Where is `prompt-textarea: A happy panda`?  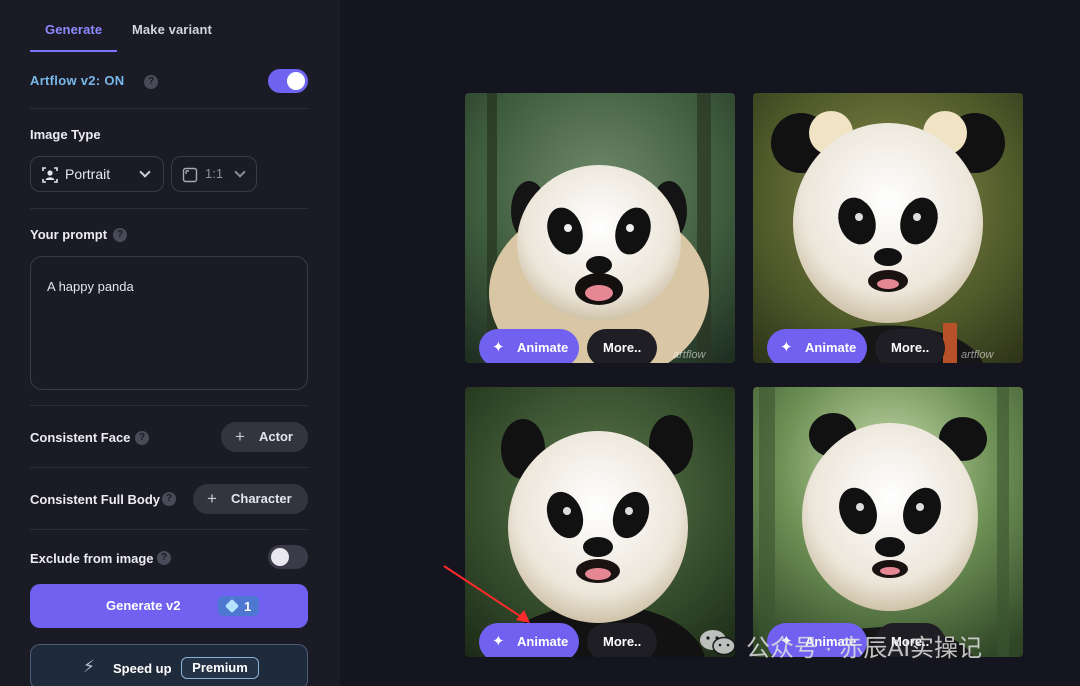 prompt-textarea: A happy panda is located at coordinates (169, 323).